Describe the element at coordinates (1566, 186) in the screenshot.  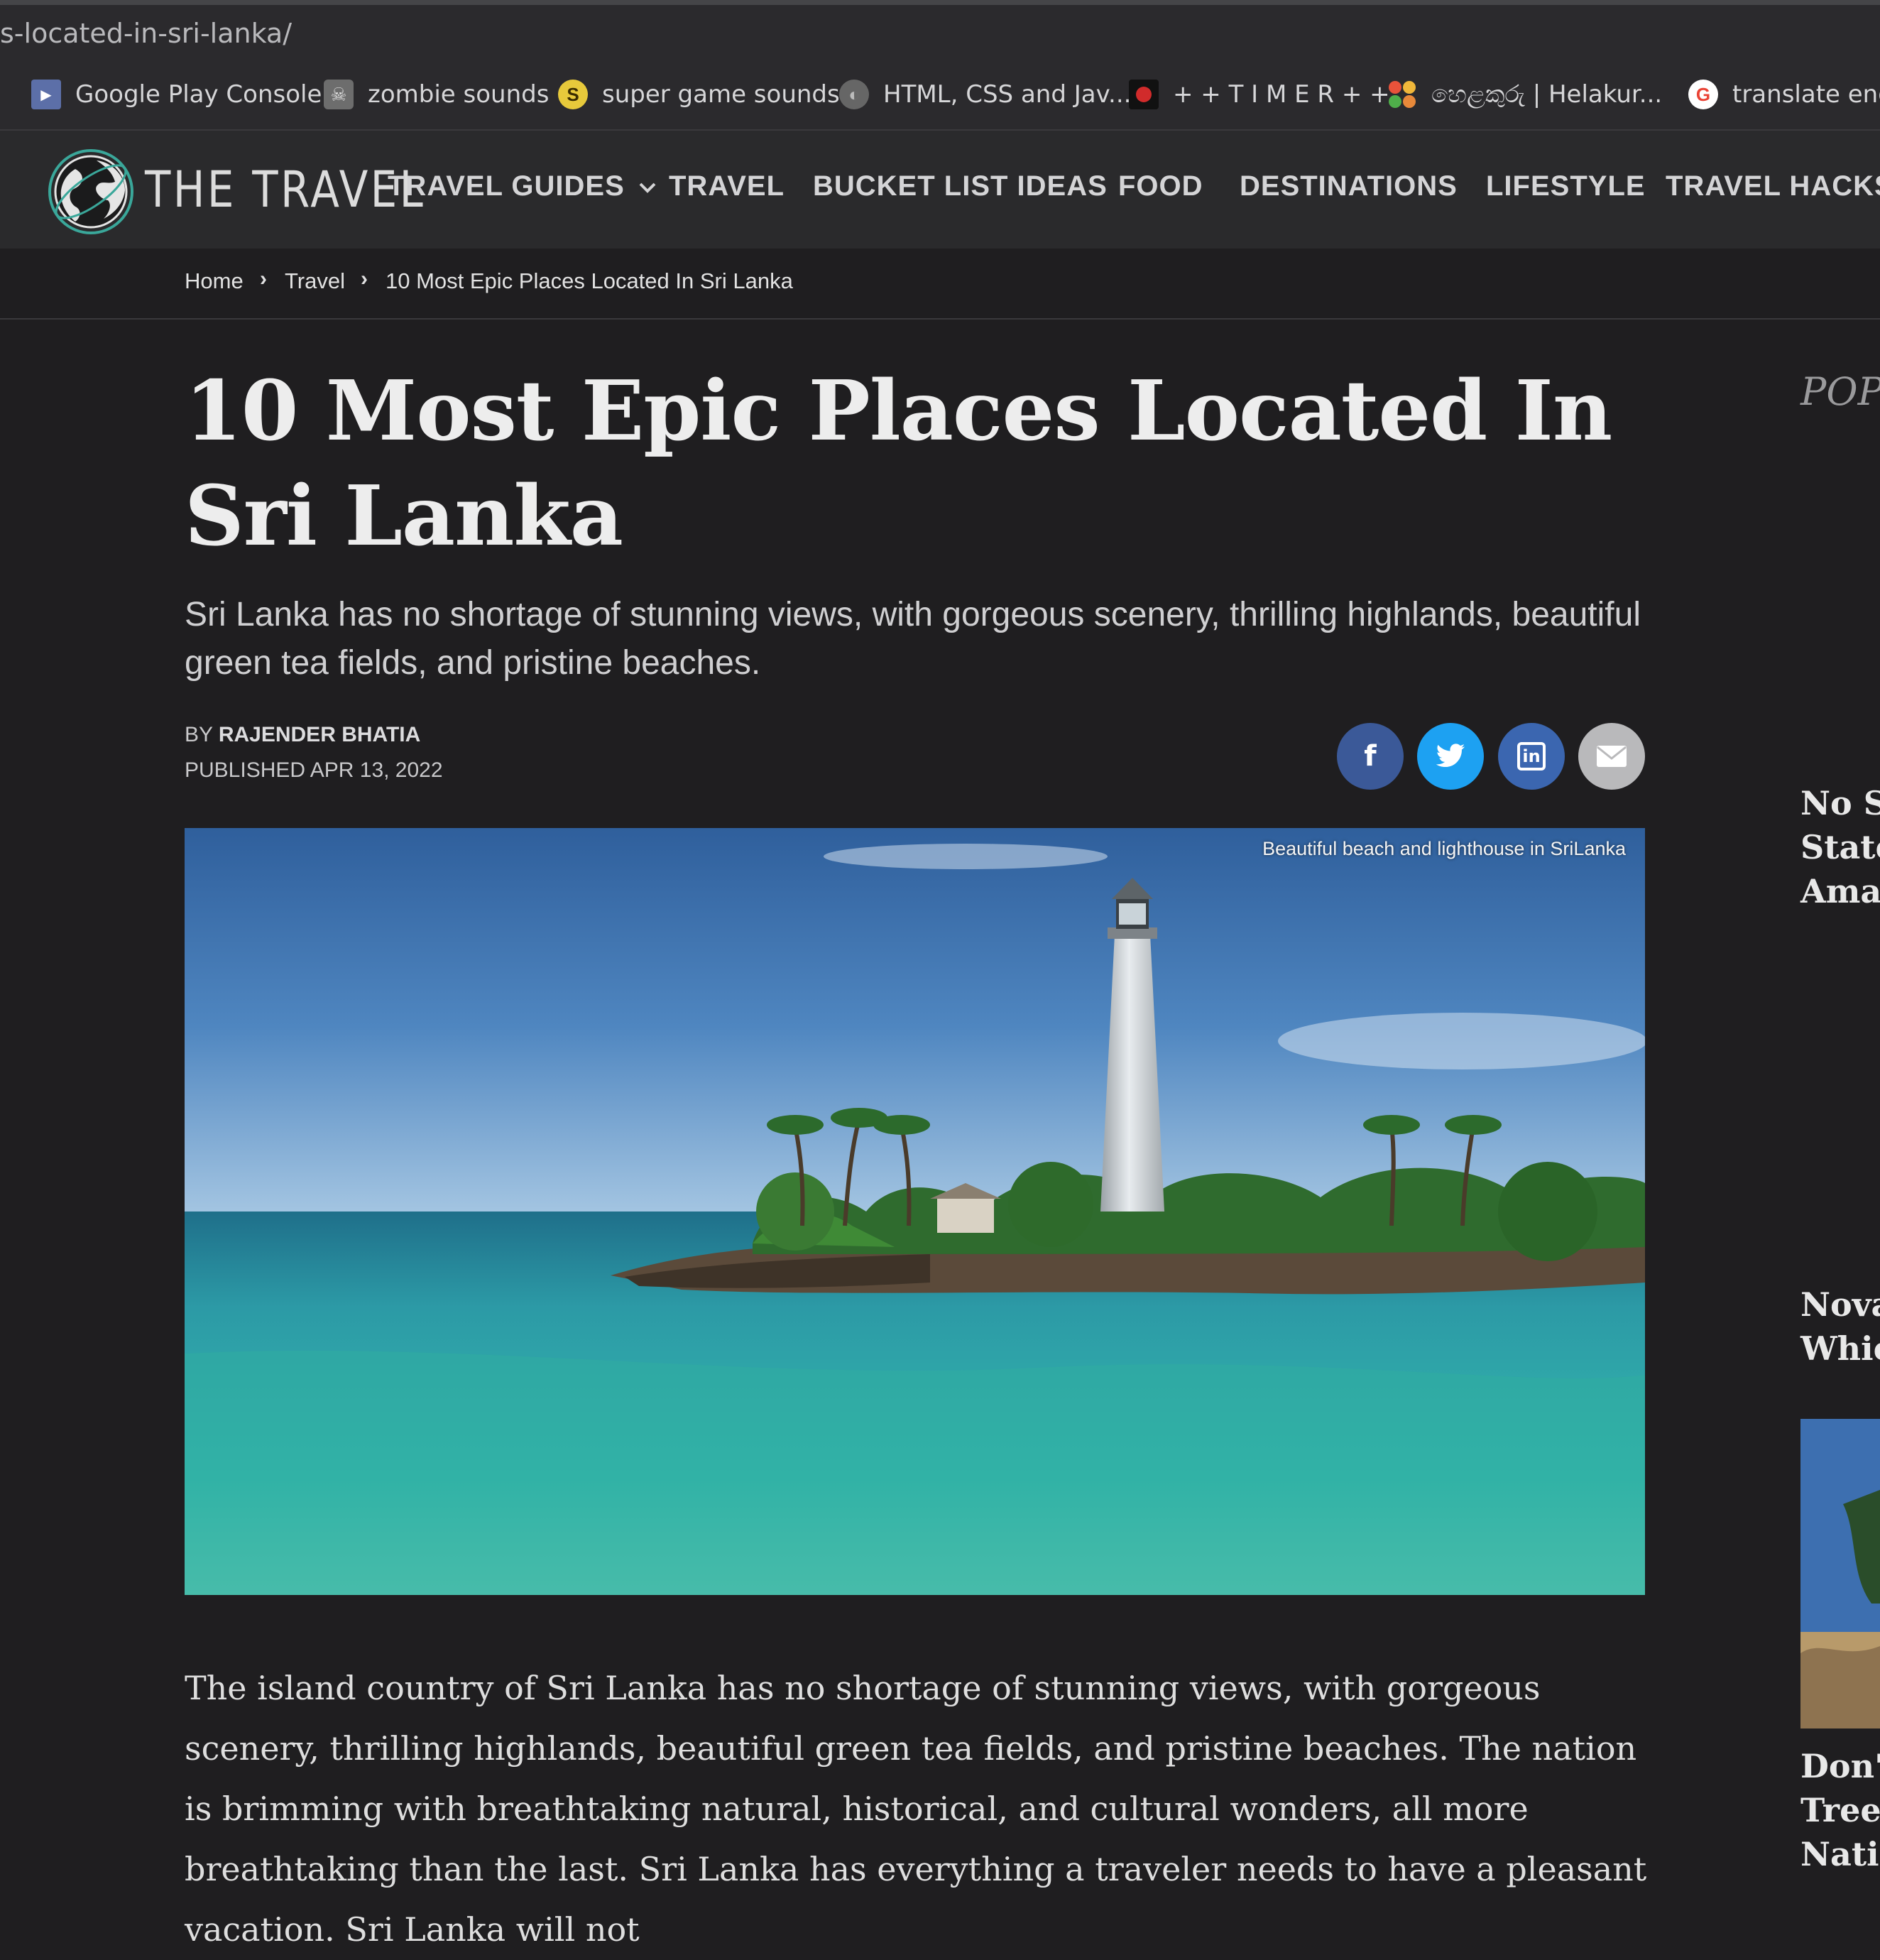
I see `nav-lifestyle: LIFESTYLE` at that location.